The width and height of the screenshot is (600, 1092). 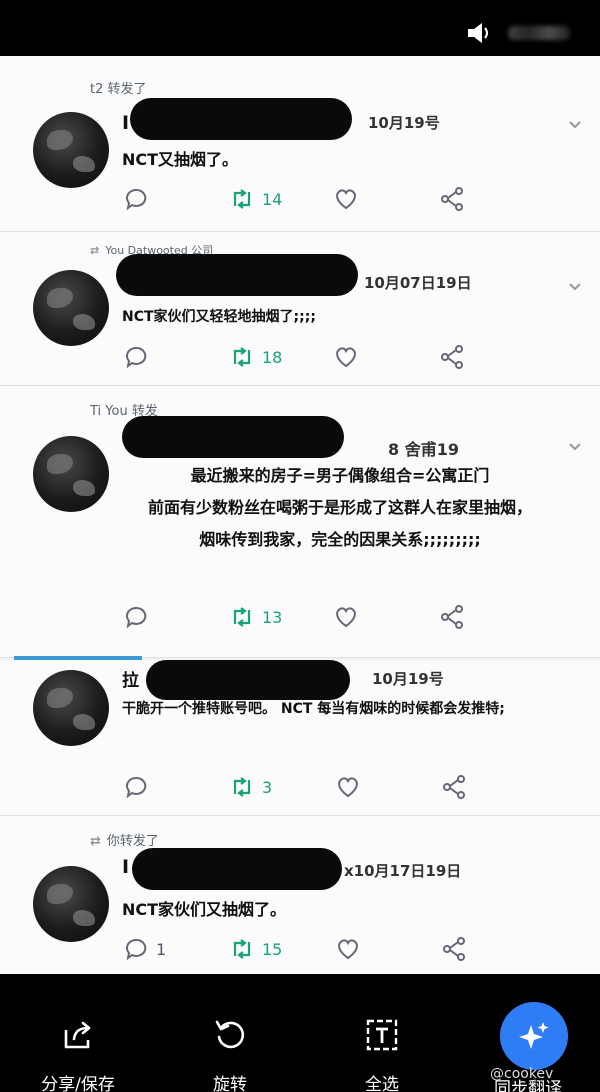 What do you see at coordinates (340, 475) in the screenshot?
I see `tweet-text-line-1: 最近搬来的房子=男子偶像组合=公寓正门` at bounding box center [340, 475].